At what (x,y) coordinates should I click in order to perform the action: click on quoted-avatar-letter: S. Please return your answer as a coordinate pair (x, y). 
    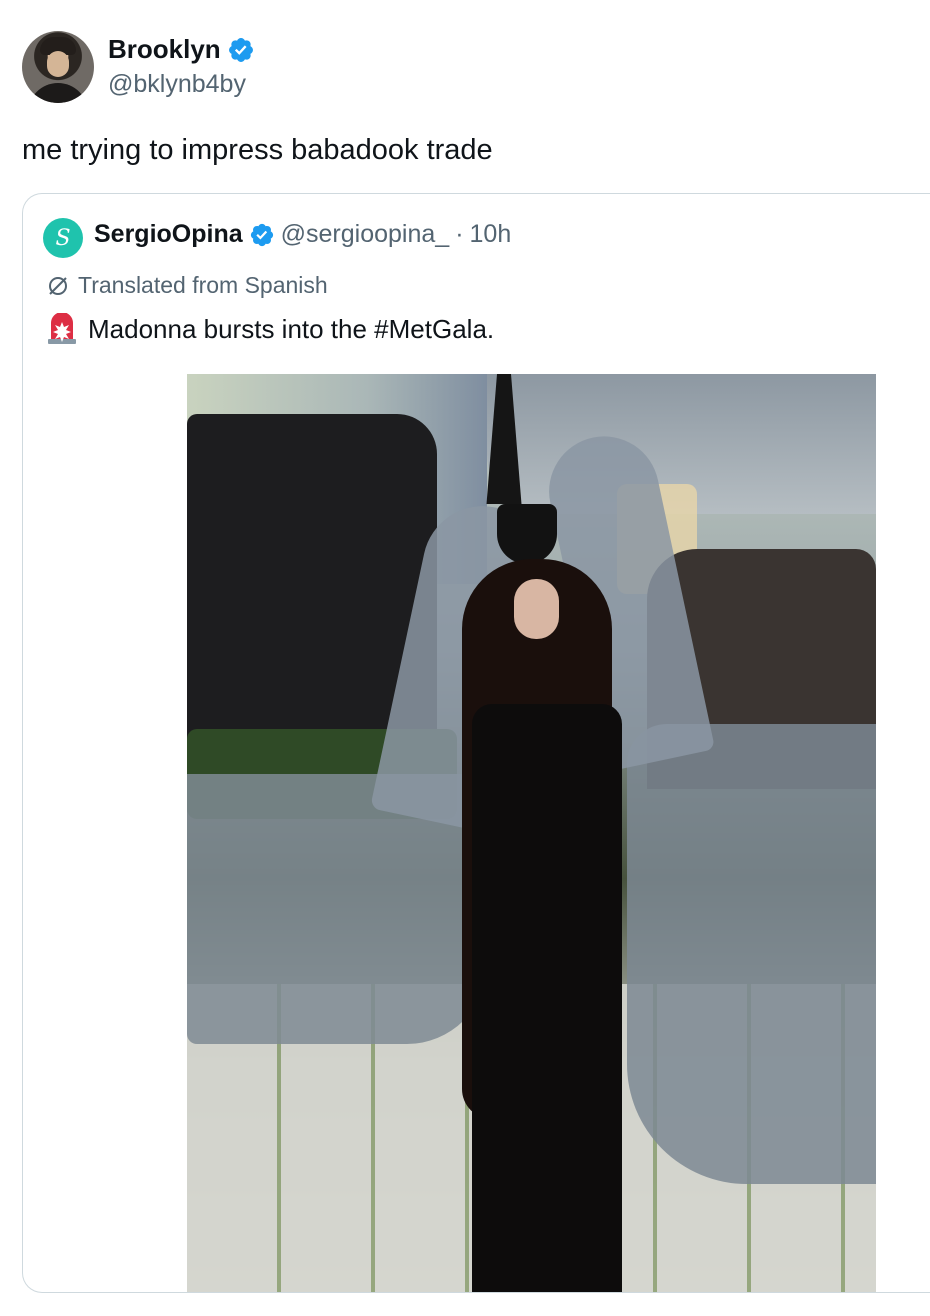
    Looking at the image, I should click on (63, 238).